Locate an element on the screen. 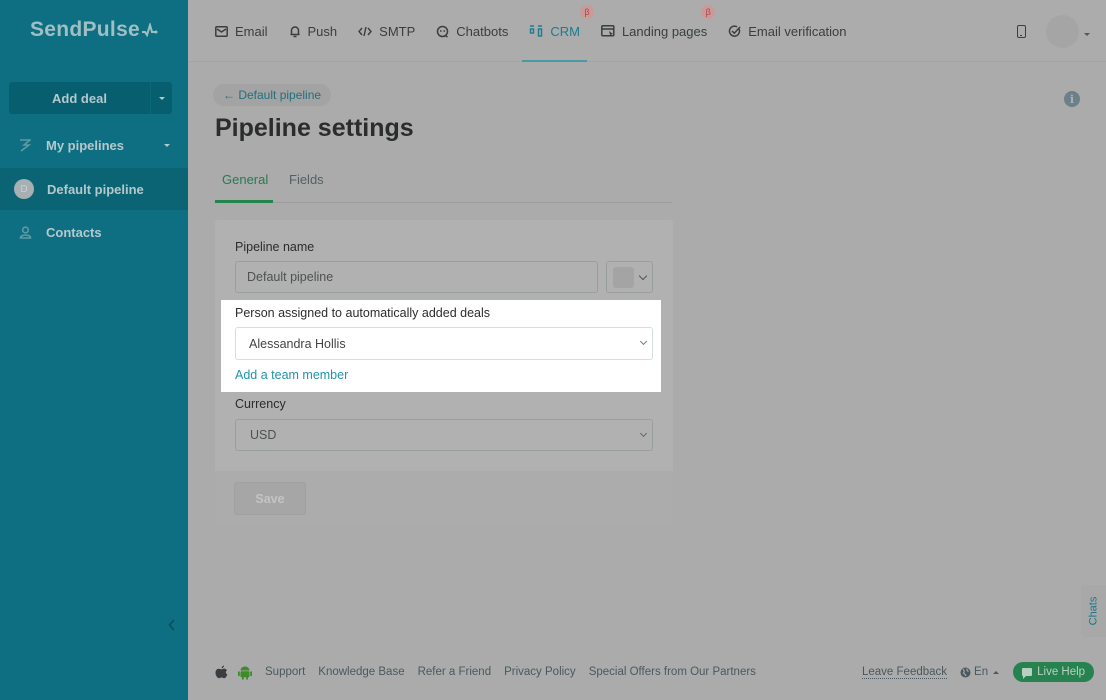  check-circle-icon is located at coordinates (734, 31).